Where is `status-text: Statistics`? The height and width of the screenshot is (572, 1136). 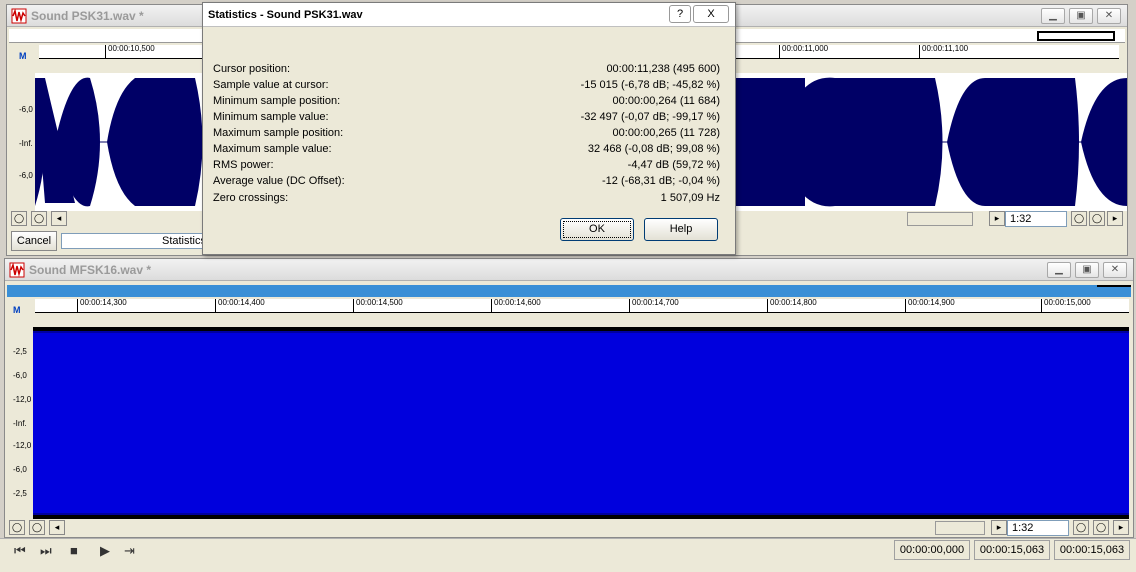
status-text: Statistics is located at coordinates (183, 241).